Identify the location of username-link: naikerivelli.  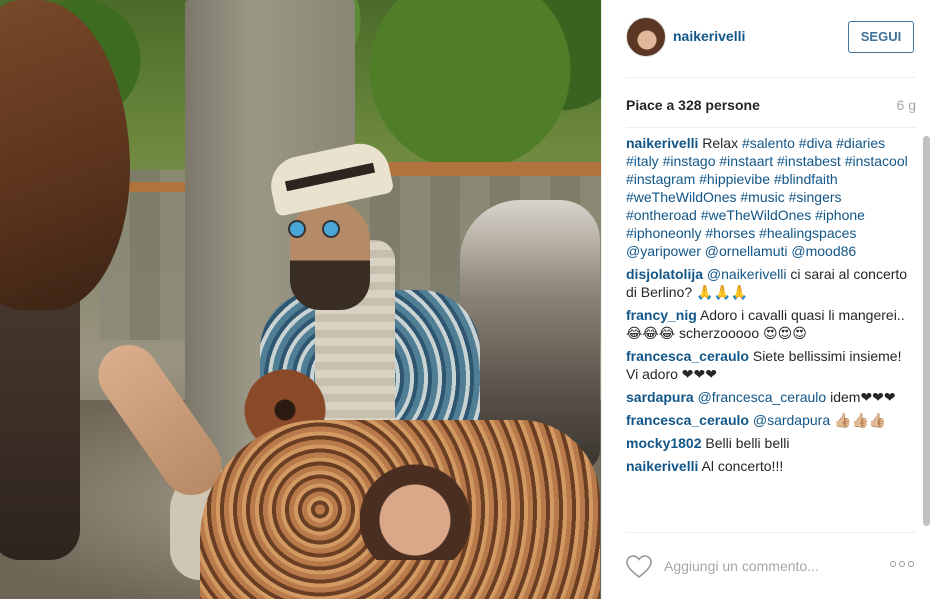
(709, 36).